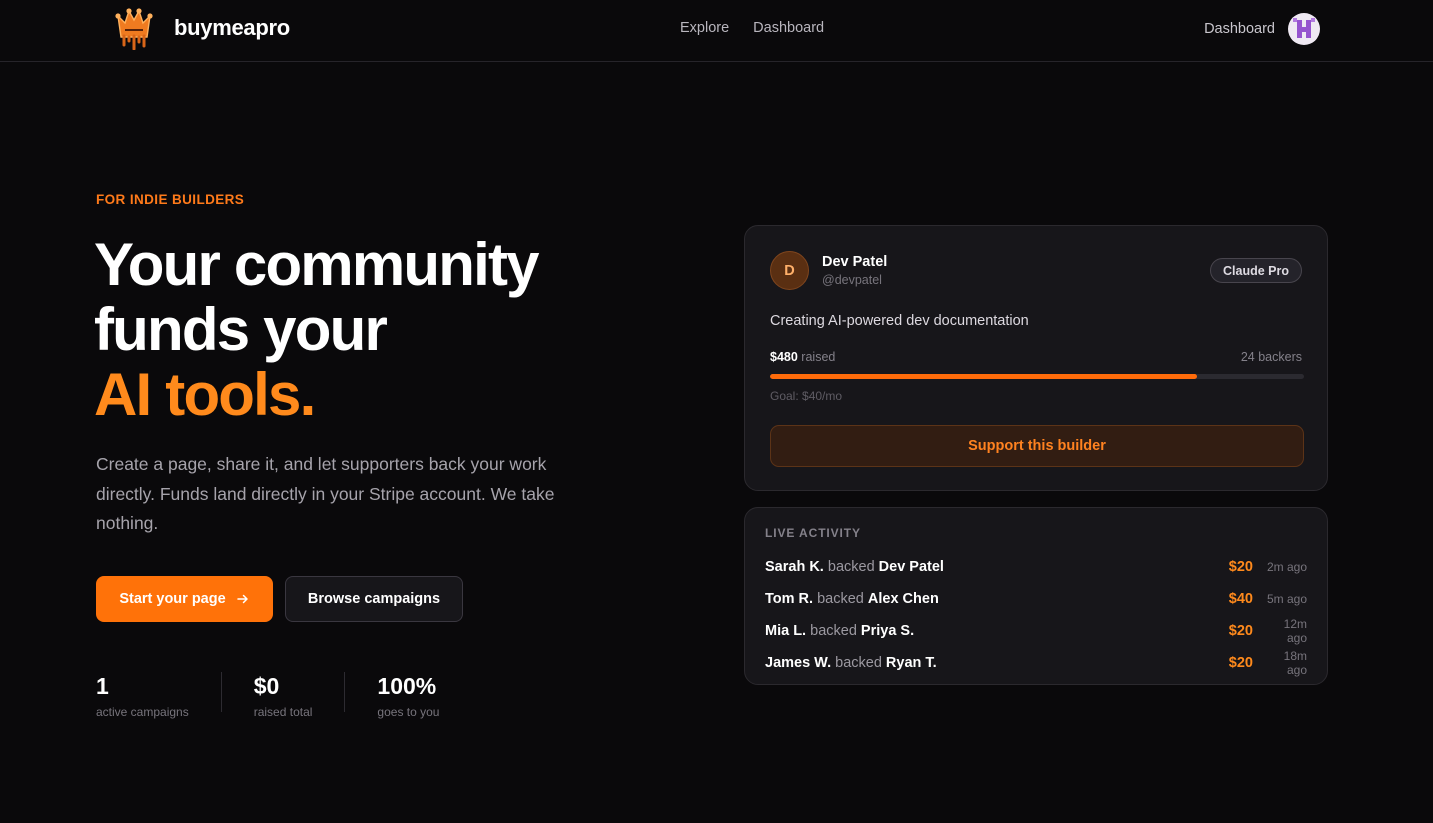 The height and width of the screenshot is (823, 1433). Describe the element at coordinates (798, 663) in the screenshot. I see `backer-name: James W.` at that location.